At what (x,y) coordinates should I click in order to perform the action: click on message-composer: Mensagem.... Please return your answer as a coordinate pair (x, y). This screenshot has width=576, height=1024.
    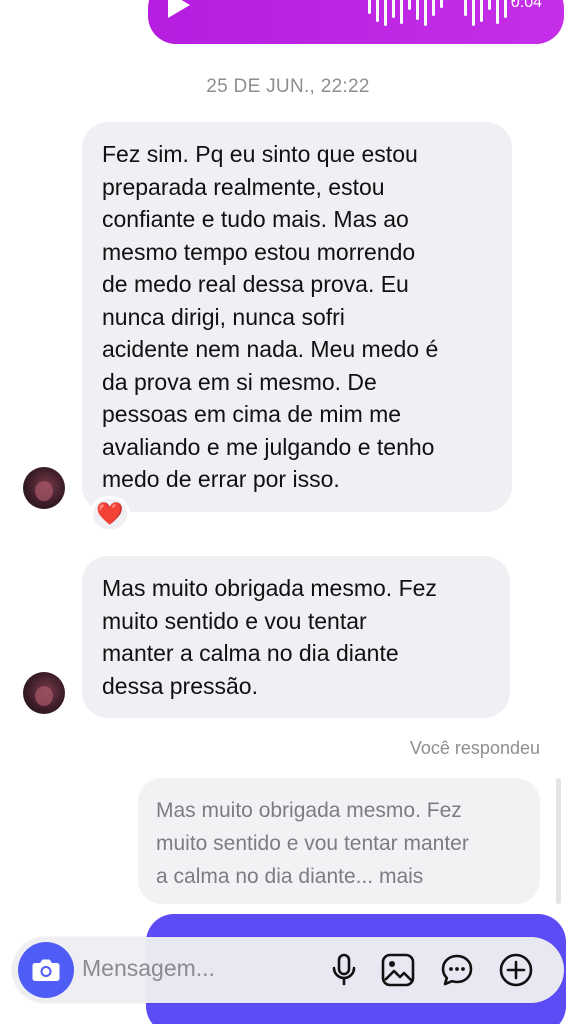
    Looking at the image, I should click on (288, 970).